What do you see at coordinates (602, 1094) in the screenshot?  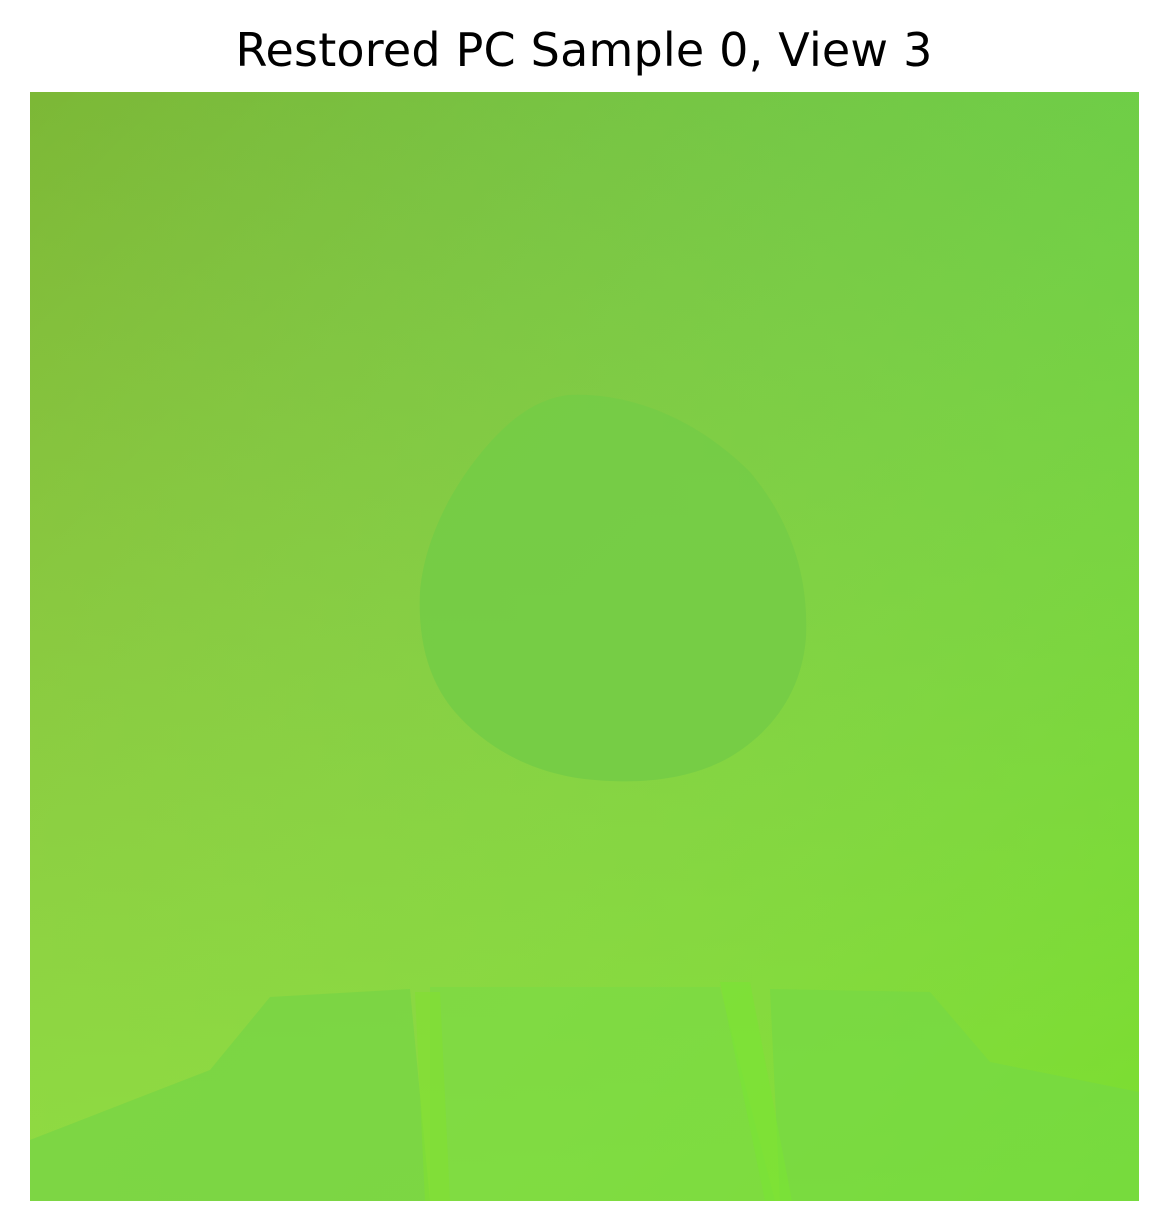 I see `neck-region` at bounding box center [602, 1094].